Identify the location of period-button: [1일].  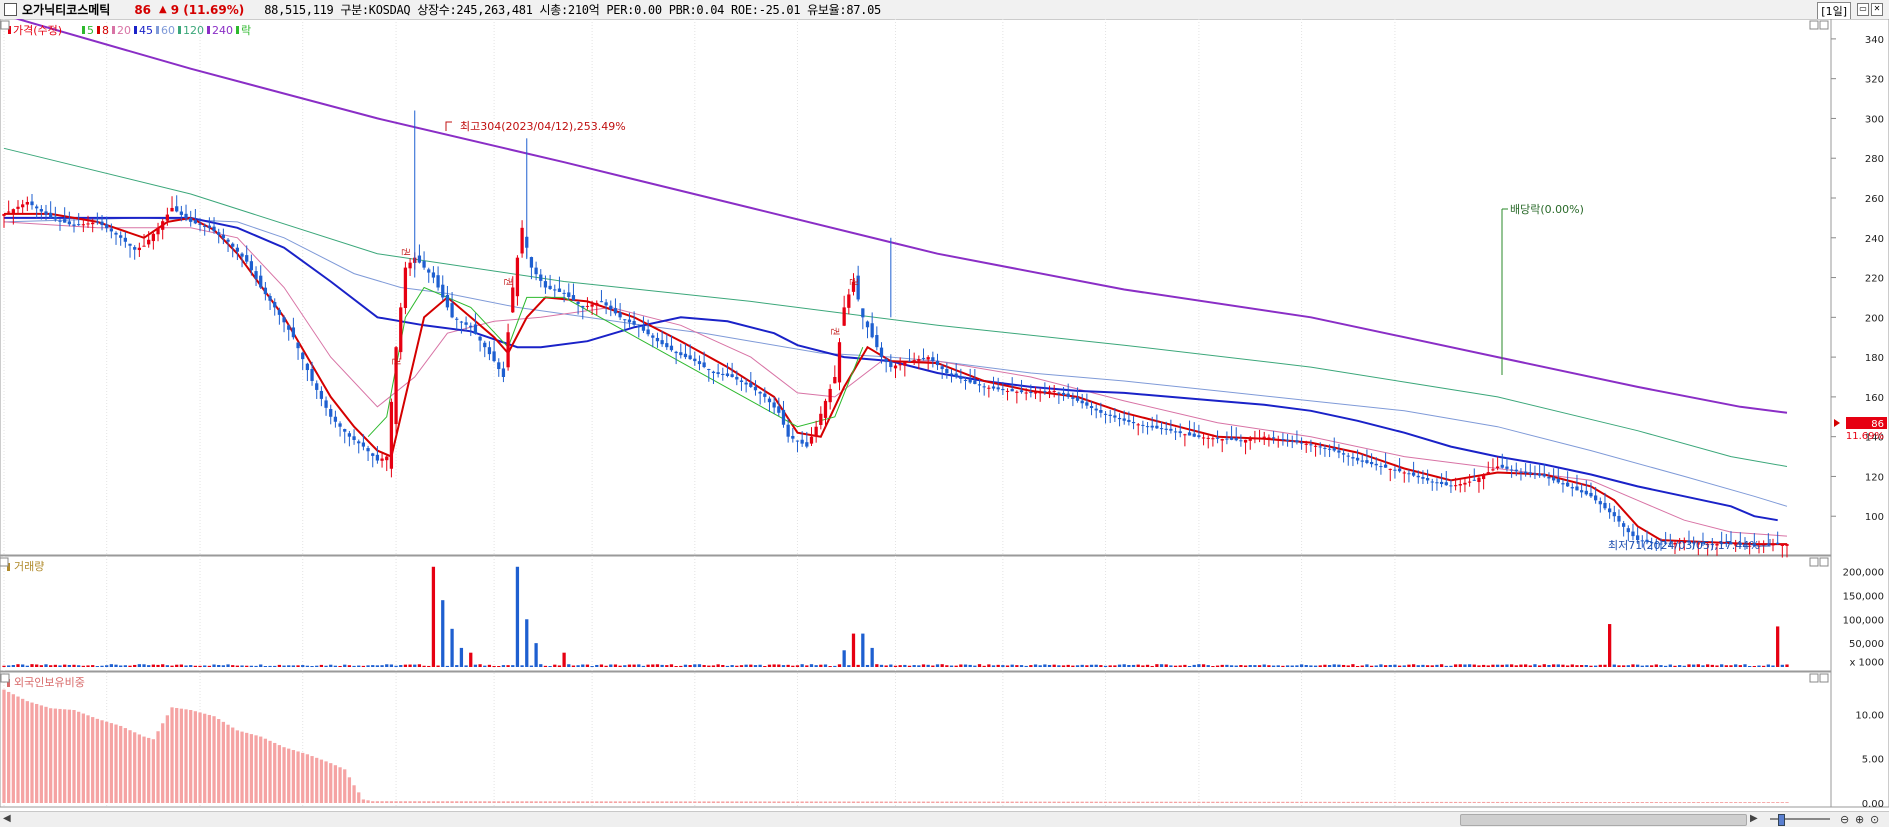
(1834, 11).